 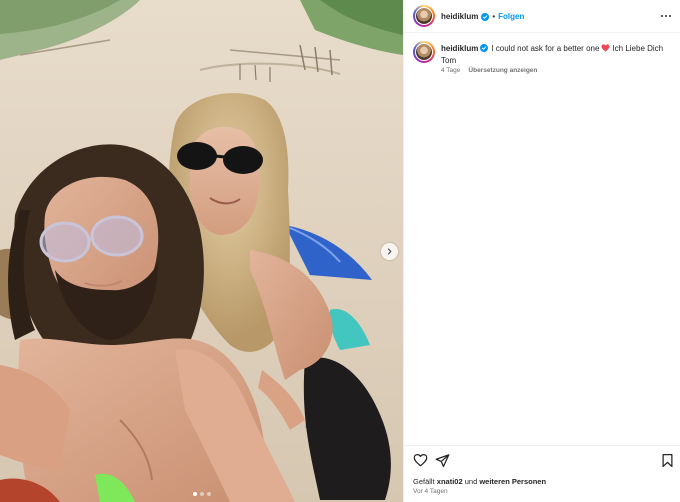 I want to click on next-slide-button, so click(x=389, y=251).